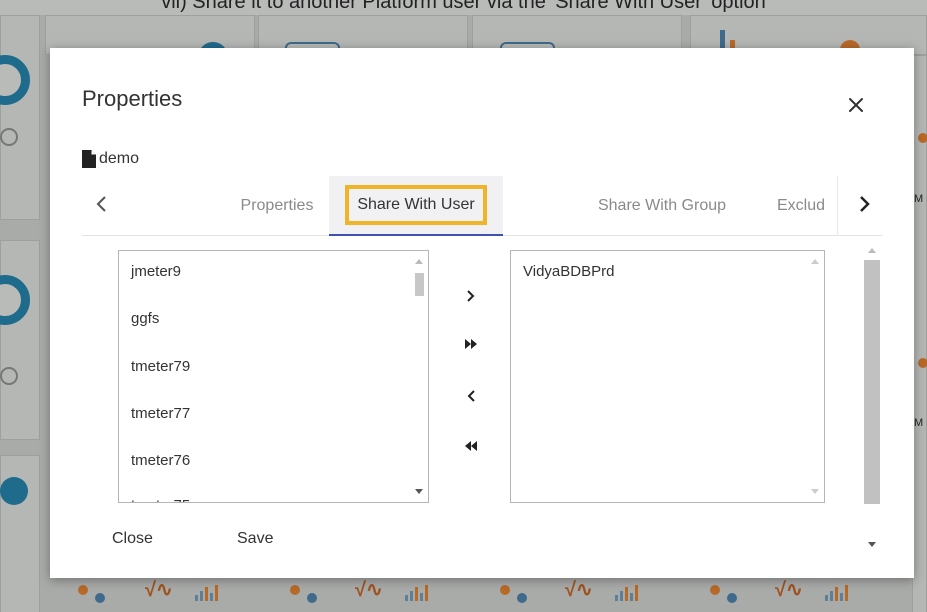  I want to click on chevron-right-icon, so click(864, 204).